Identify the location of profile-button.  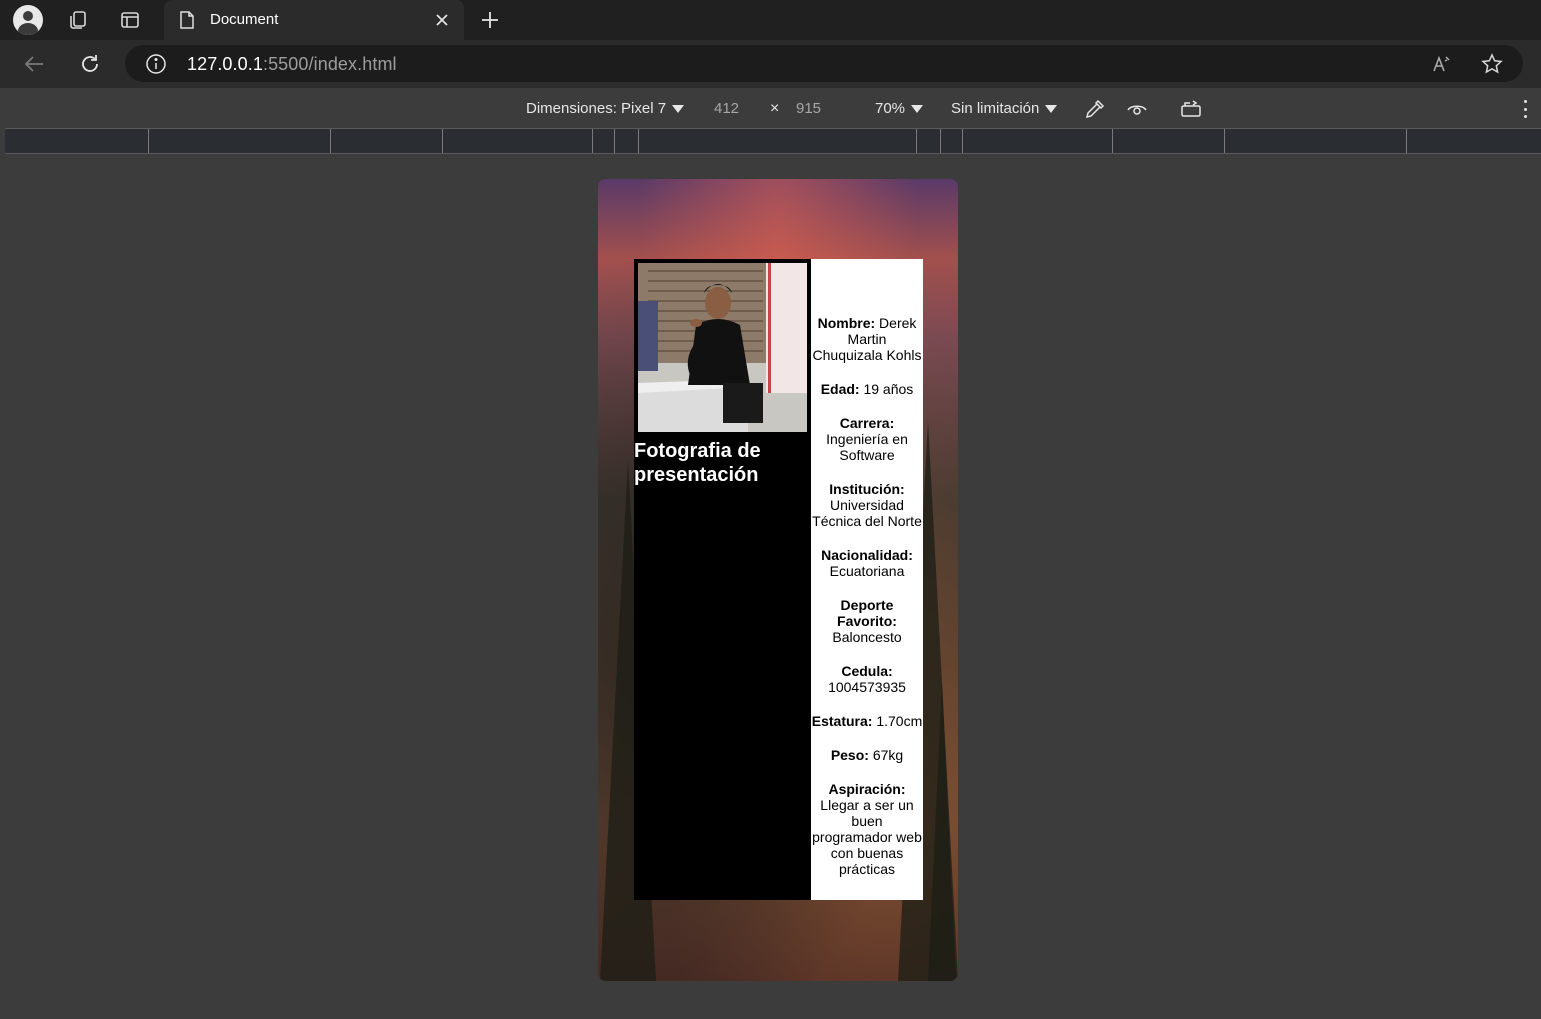
(28, 20).